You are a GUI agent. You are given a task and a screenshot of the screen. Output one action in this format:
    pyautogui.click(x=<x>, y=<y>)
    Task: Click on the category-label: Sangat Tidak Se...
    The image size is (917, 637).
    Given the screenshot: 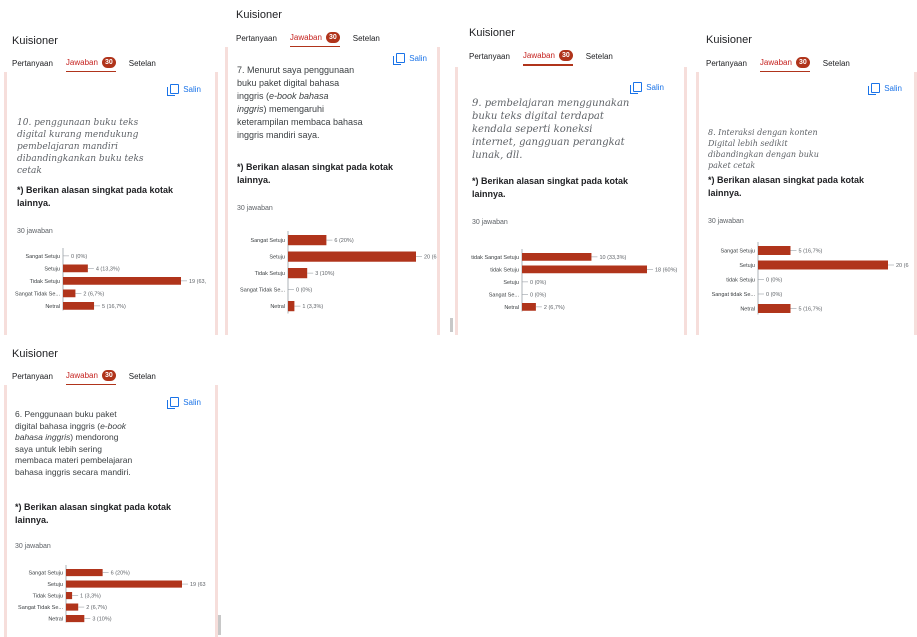 What is the action you would take?
    pyautogui.click(x=37, y=294)
    